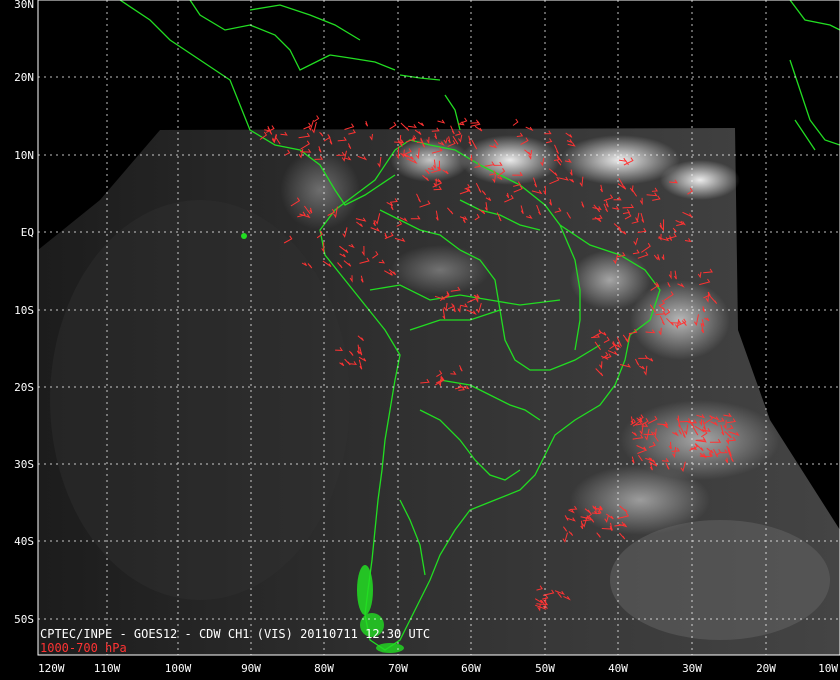 This screenshot has width=840, height=680. What do you see at coordinates (27, 232) in the screenshot?
I see `latitude-label: EQ` at bounding box center [27, 232].